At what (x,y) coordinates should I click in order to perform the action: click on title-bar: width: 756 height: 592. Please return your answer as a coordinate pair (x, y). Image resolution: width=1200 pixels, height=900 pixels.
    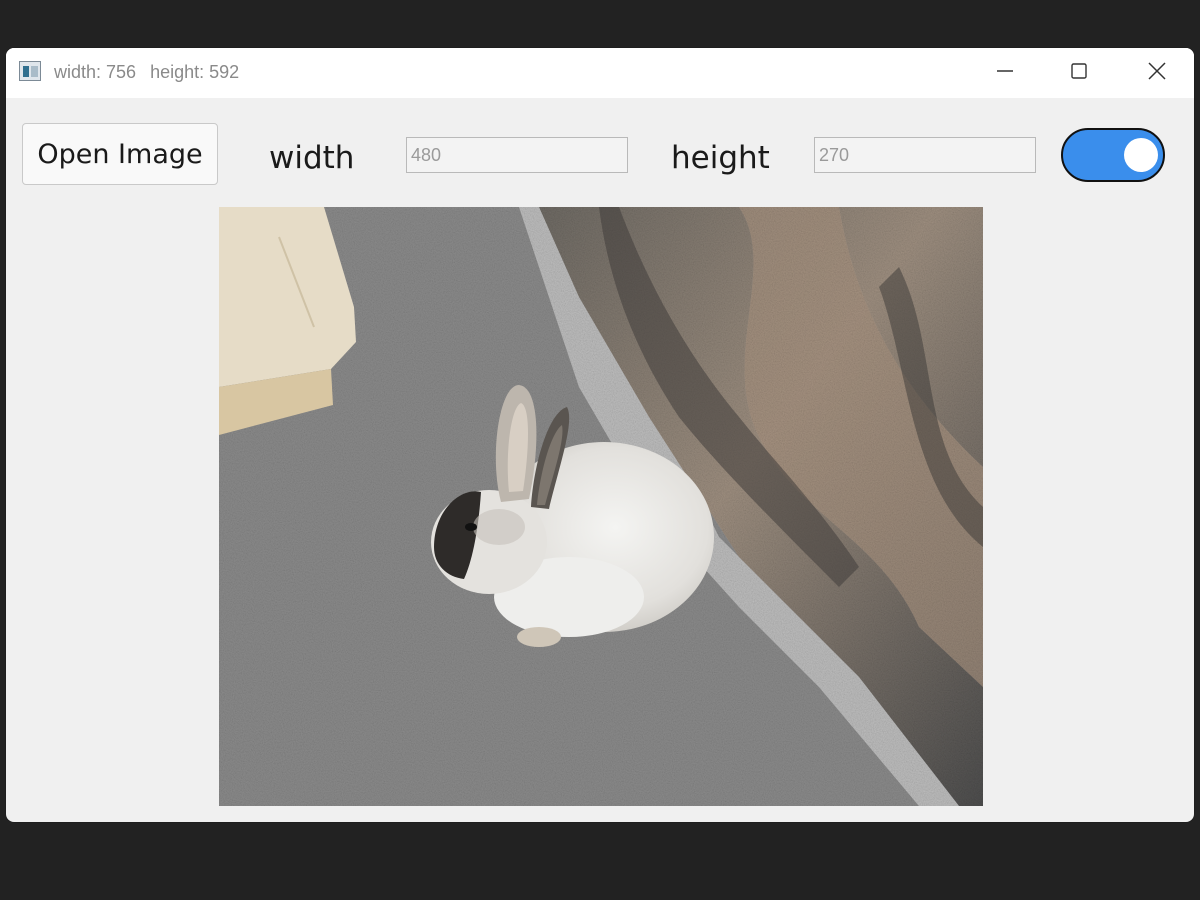
    Looking at the image, I should click on (600, 73).